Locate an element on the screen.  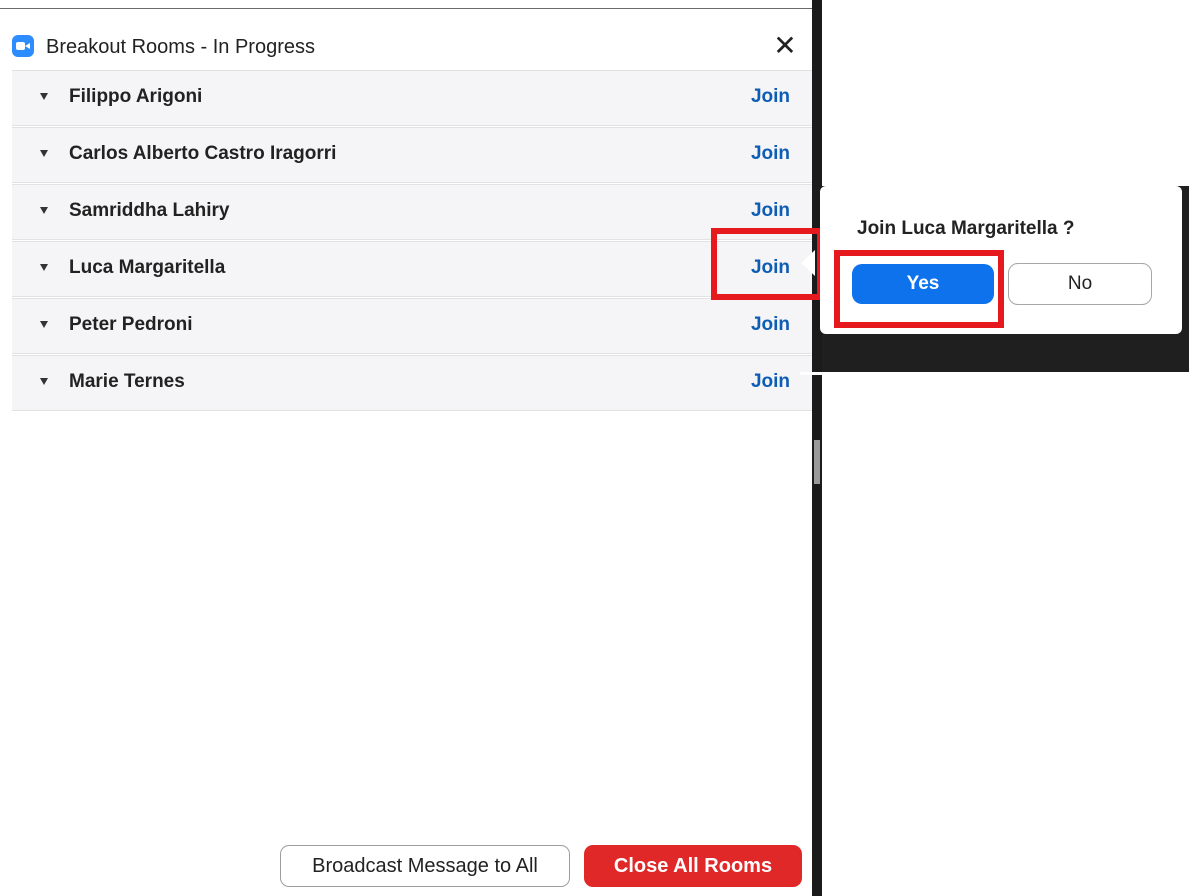
room-name: Samriddha Lahiry is located at coordinates (149, 210).